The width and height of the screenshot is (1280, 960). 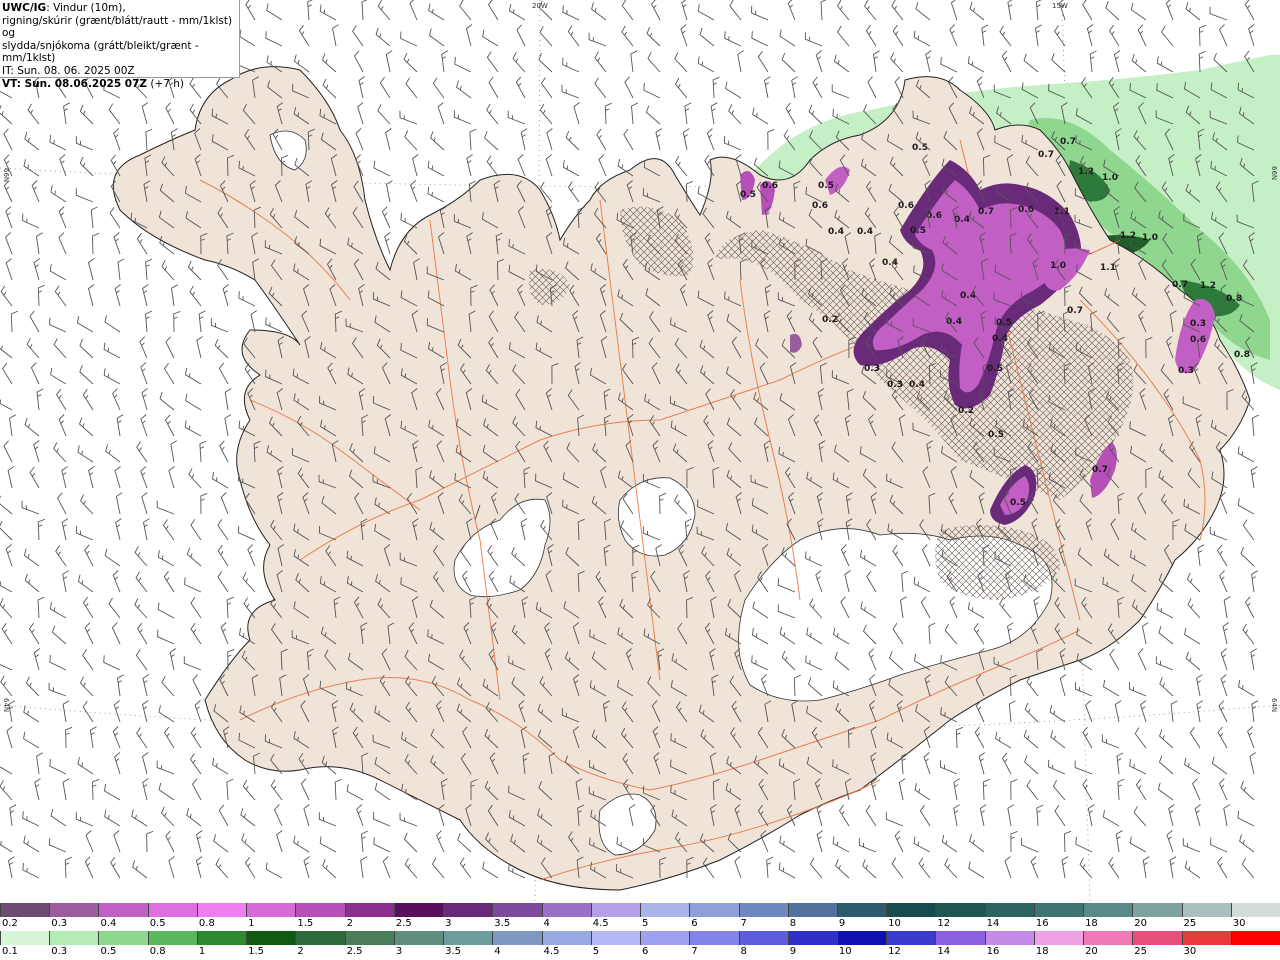 What do you see at coordinates (1060, 6) in the screenshot?
I see `lon-label-15w: 15W` at bounding box center [1060, 6].